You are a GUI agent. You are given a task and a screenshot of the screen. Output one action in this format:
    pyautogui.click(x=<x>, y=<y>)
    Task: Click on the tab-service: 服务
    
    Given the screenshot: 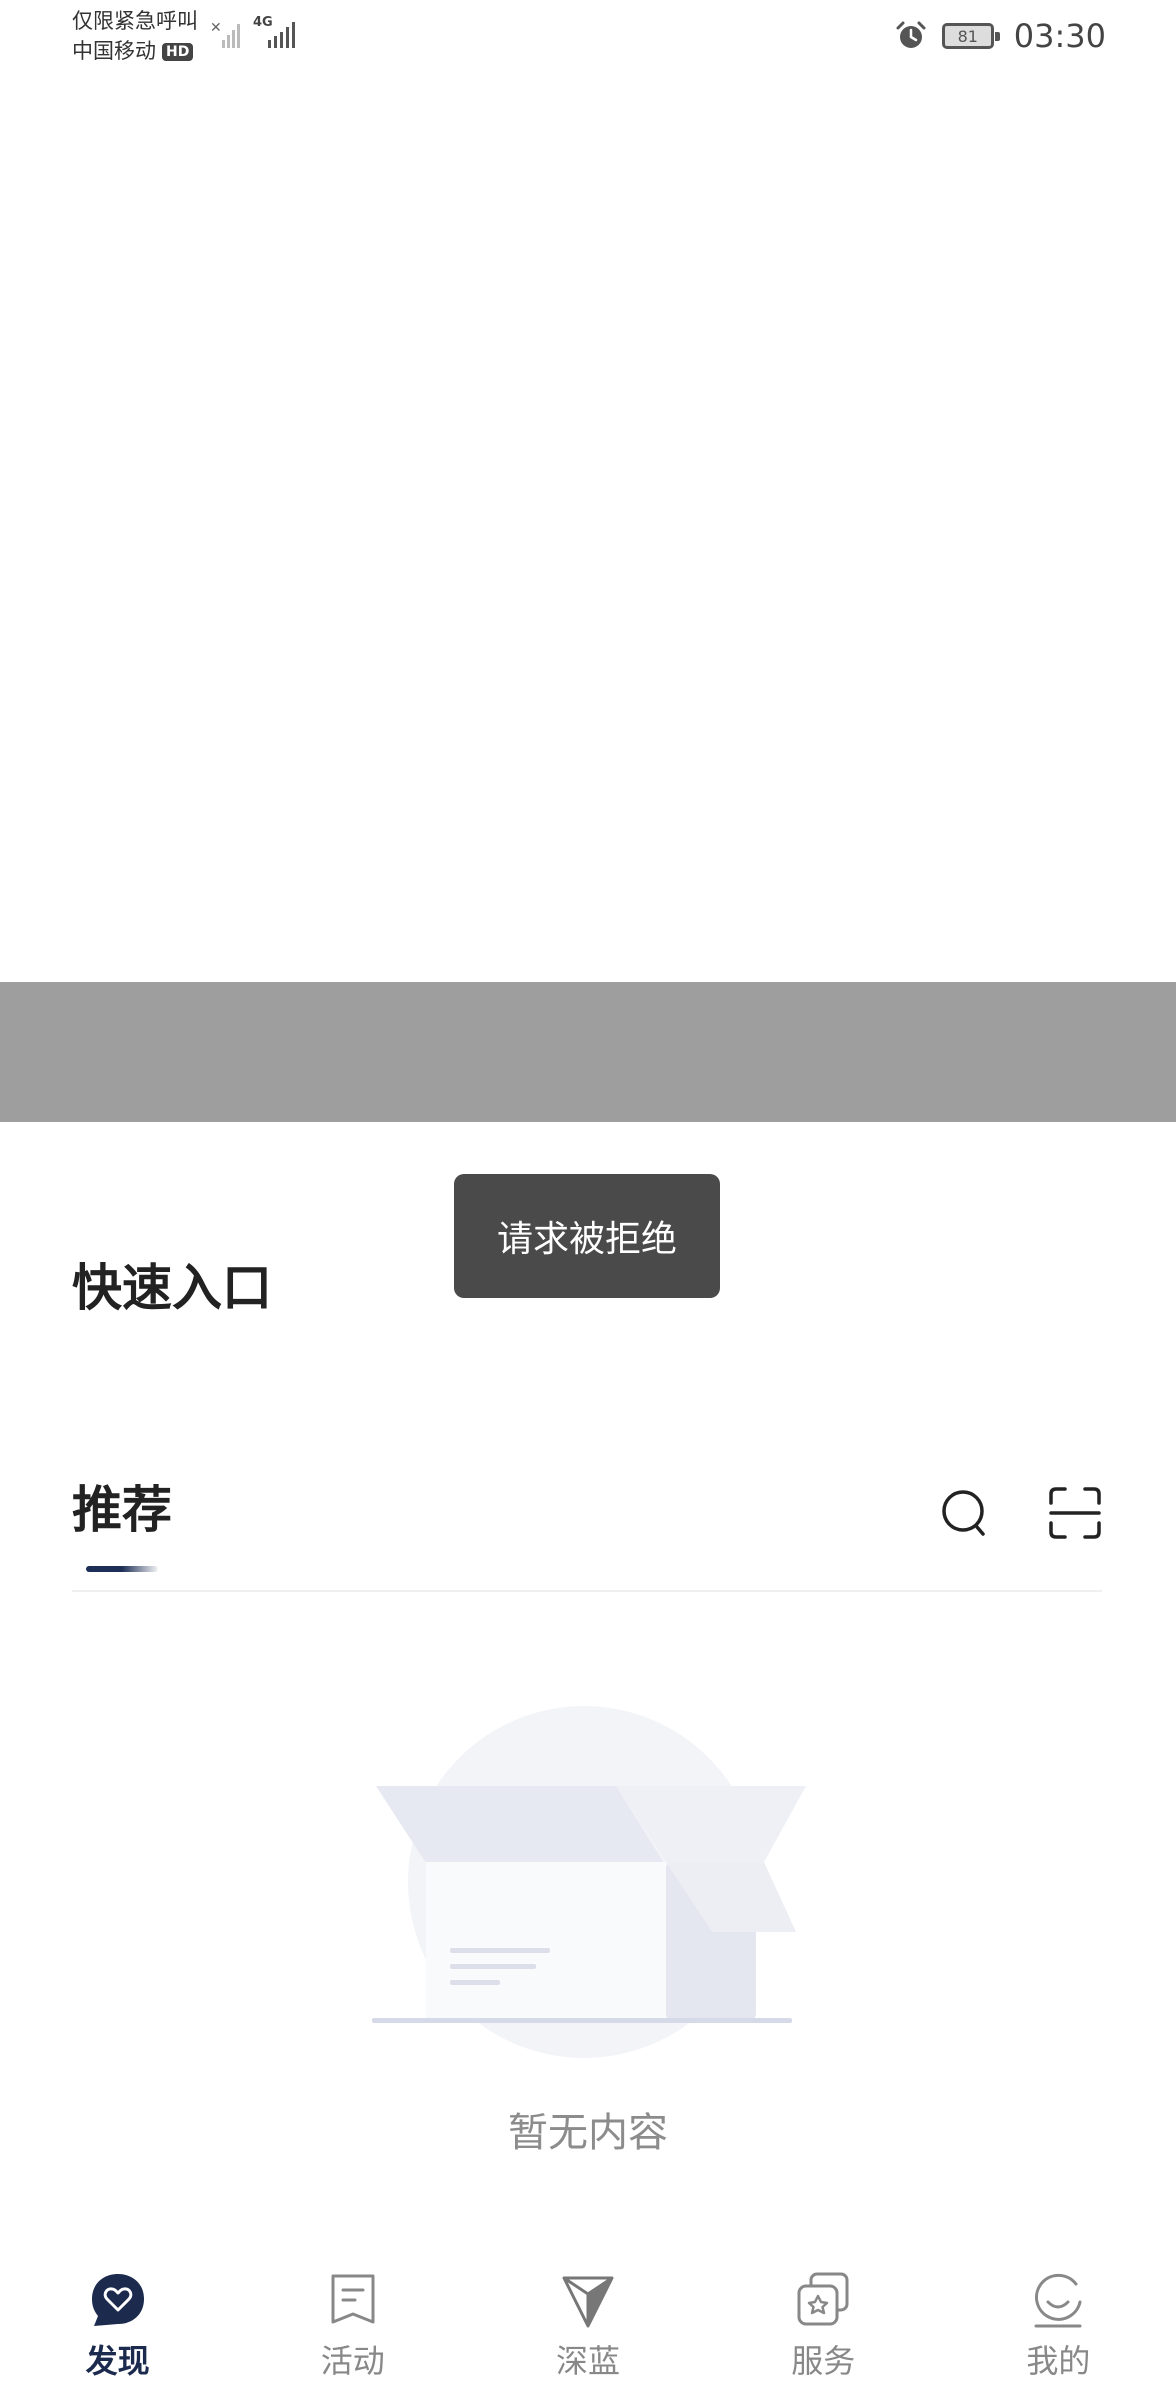 What is the action you would take?
    pyautogui.click(x=823, y=2330)
    